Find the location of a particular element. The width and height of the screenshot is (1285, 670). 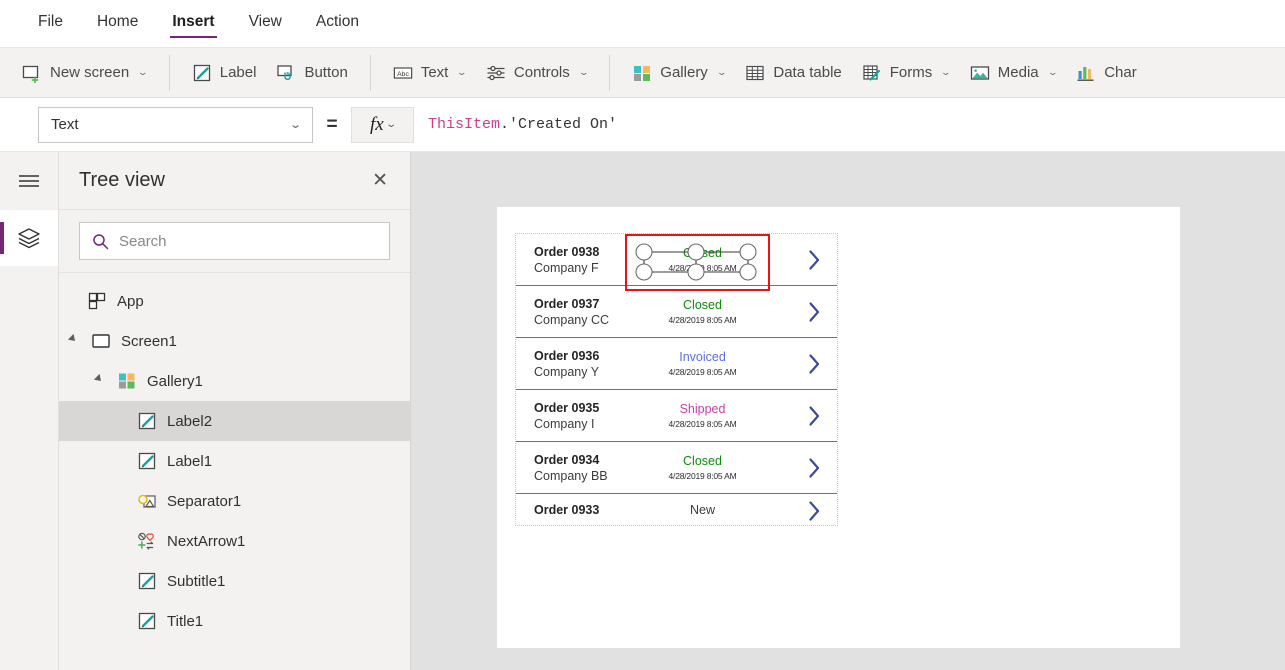

insert-chart-menu: Char is located at coordinates (1106, 73).